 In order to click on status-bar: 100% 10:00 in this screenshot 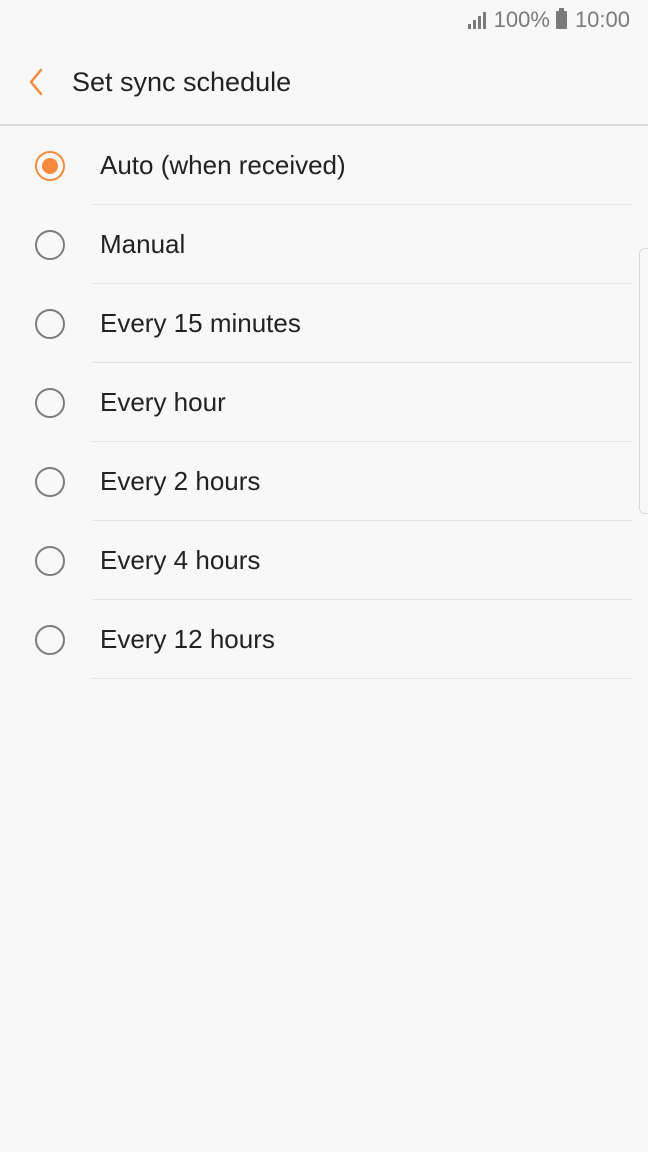, I will do `click(324, 20)`.